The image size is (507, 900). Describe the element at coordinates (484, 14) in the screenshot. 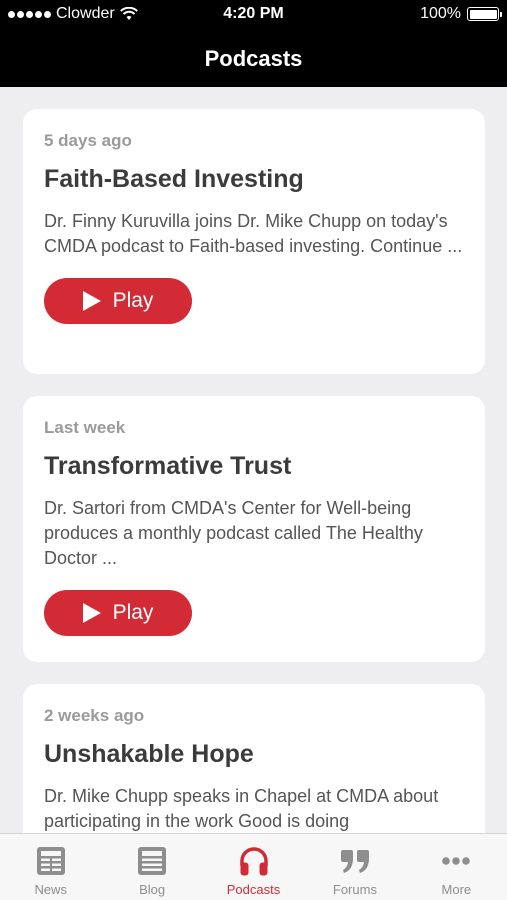

I see `battery-icon` at that location.